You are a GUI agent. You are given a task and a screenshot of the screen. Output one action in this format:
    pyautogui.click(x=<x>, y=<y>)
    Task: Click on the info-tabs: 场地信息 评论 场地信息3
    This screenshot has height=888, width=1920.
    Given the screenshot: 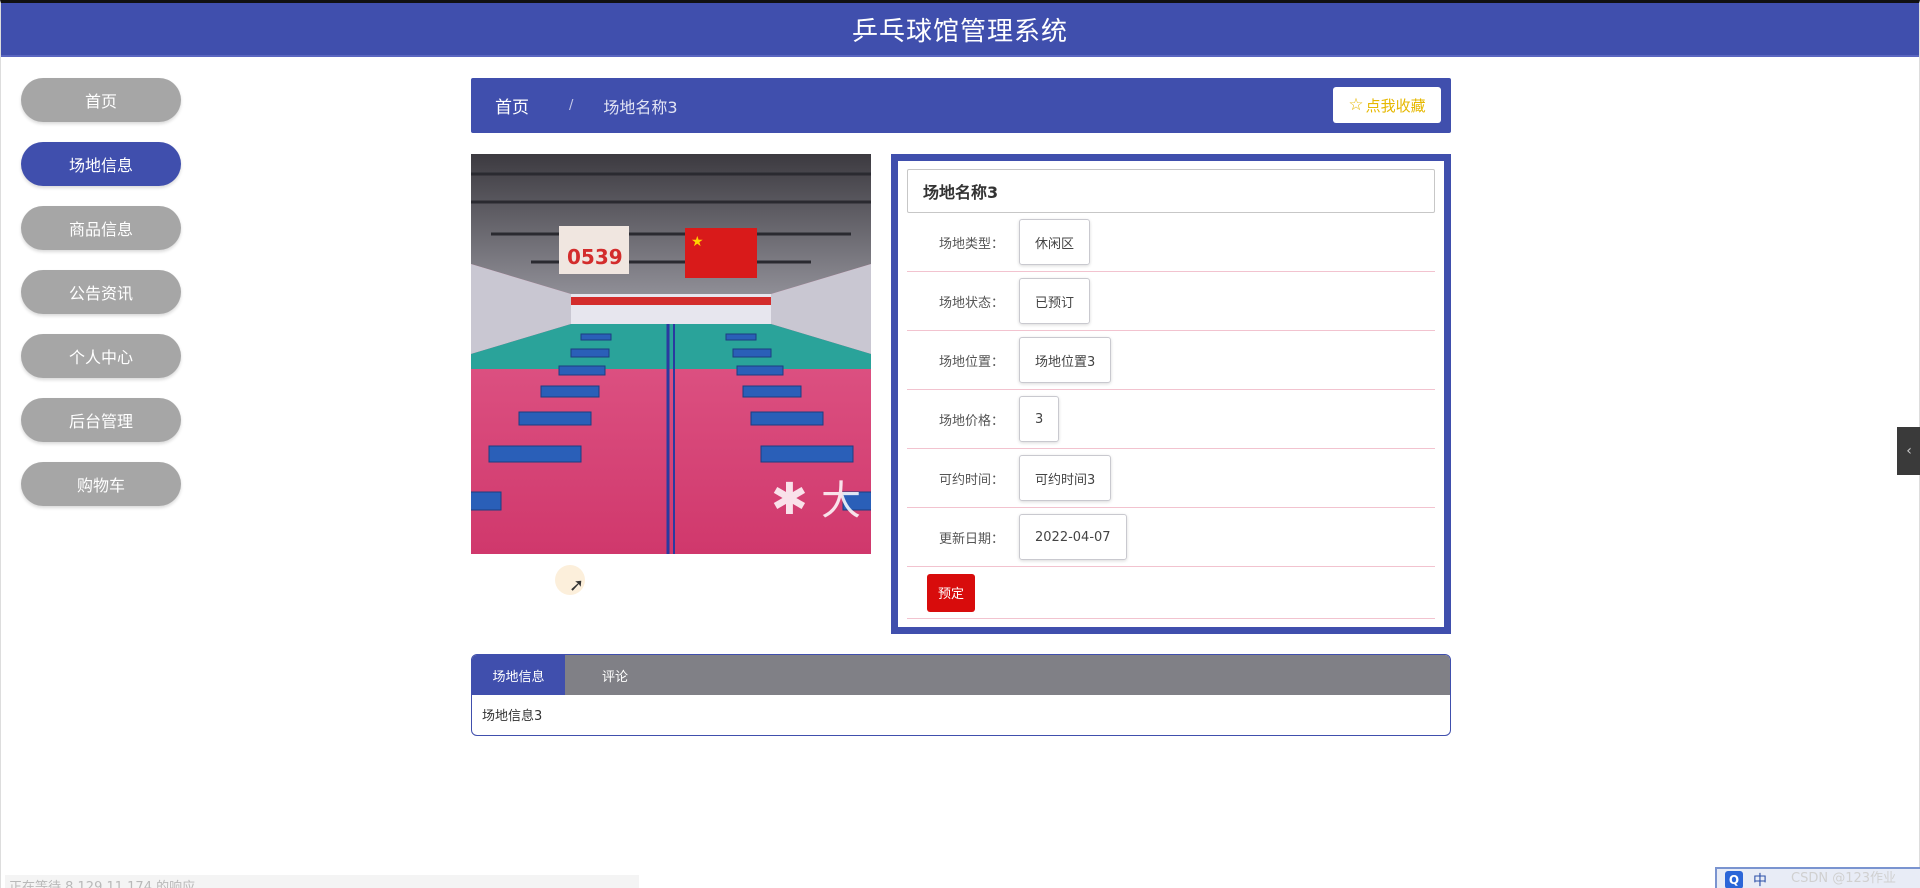 What is the action you would take?
    pyautogui.click(x=961, y=695)
    